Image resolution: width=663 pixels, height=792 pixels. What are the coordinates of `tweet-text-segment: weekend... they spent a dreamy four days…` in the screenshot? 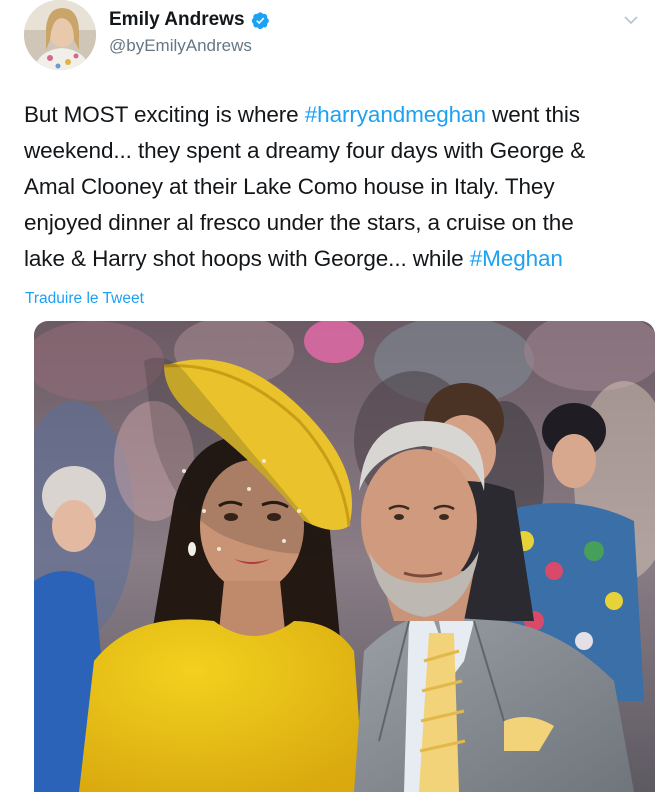 It's located at (305, 150).